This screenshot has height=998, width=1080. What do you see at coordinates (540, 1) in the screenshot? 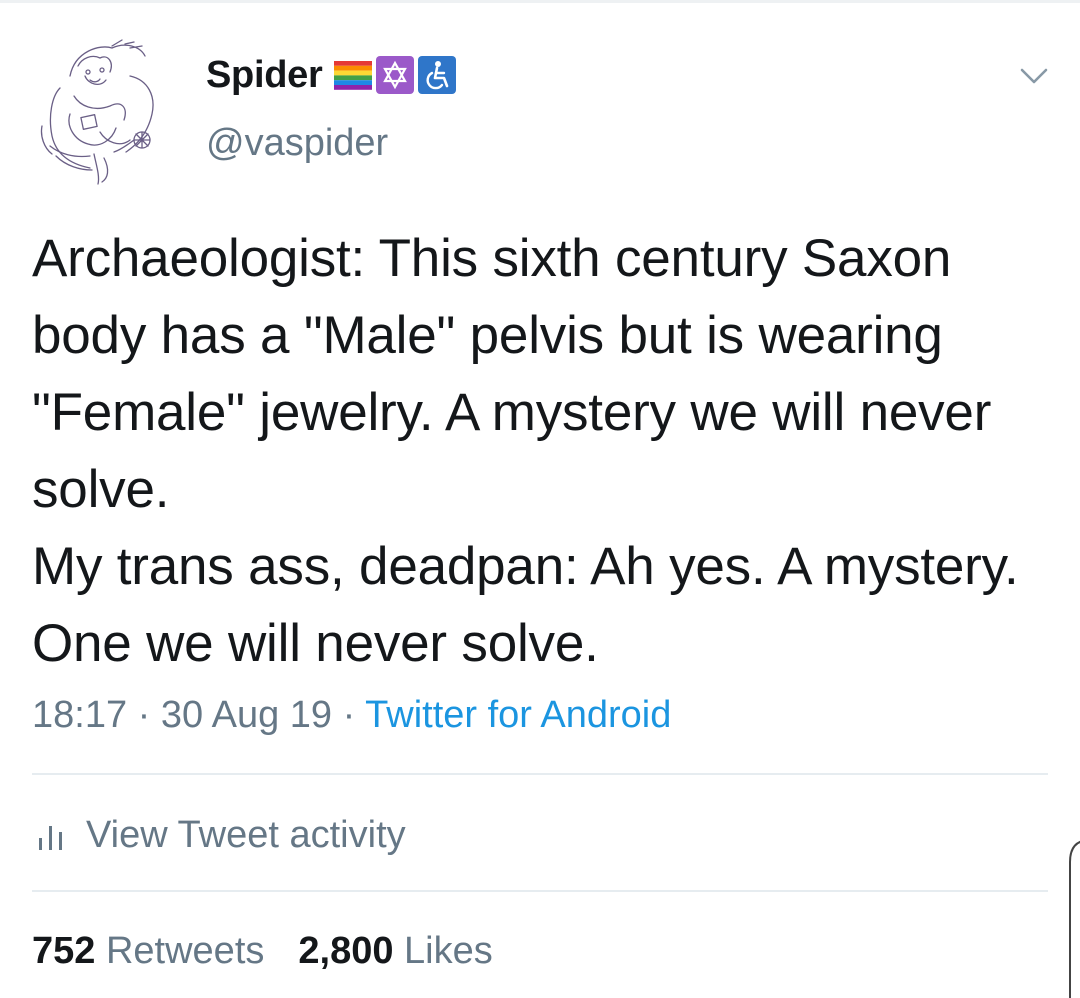
I see `top-divider` at bounding box center [540, 1].